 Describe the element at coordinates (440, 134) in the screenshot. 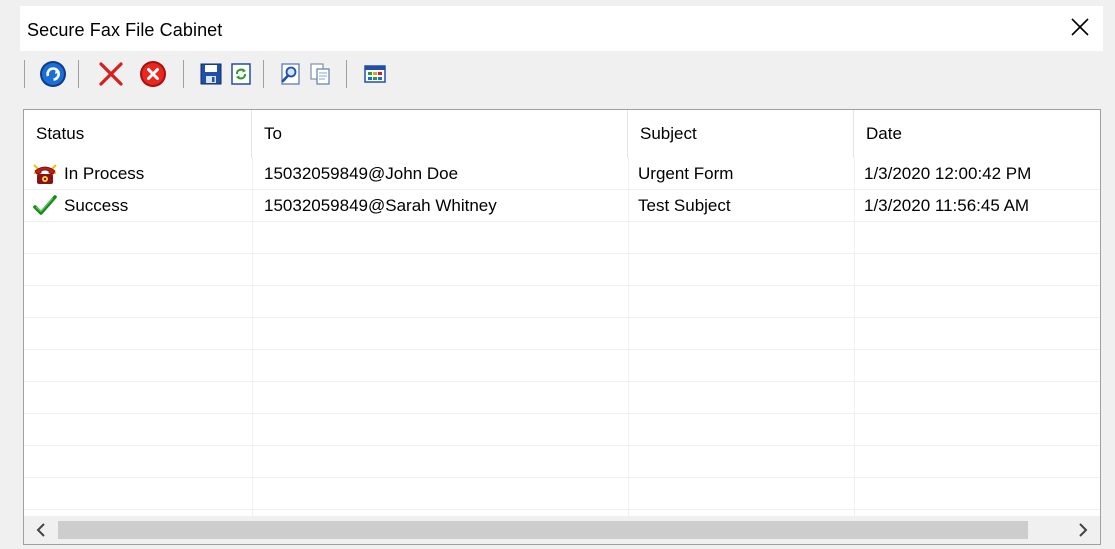

I see `column-header-to: To` at that location.